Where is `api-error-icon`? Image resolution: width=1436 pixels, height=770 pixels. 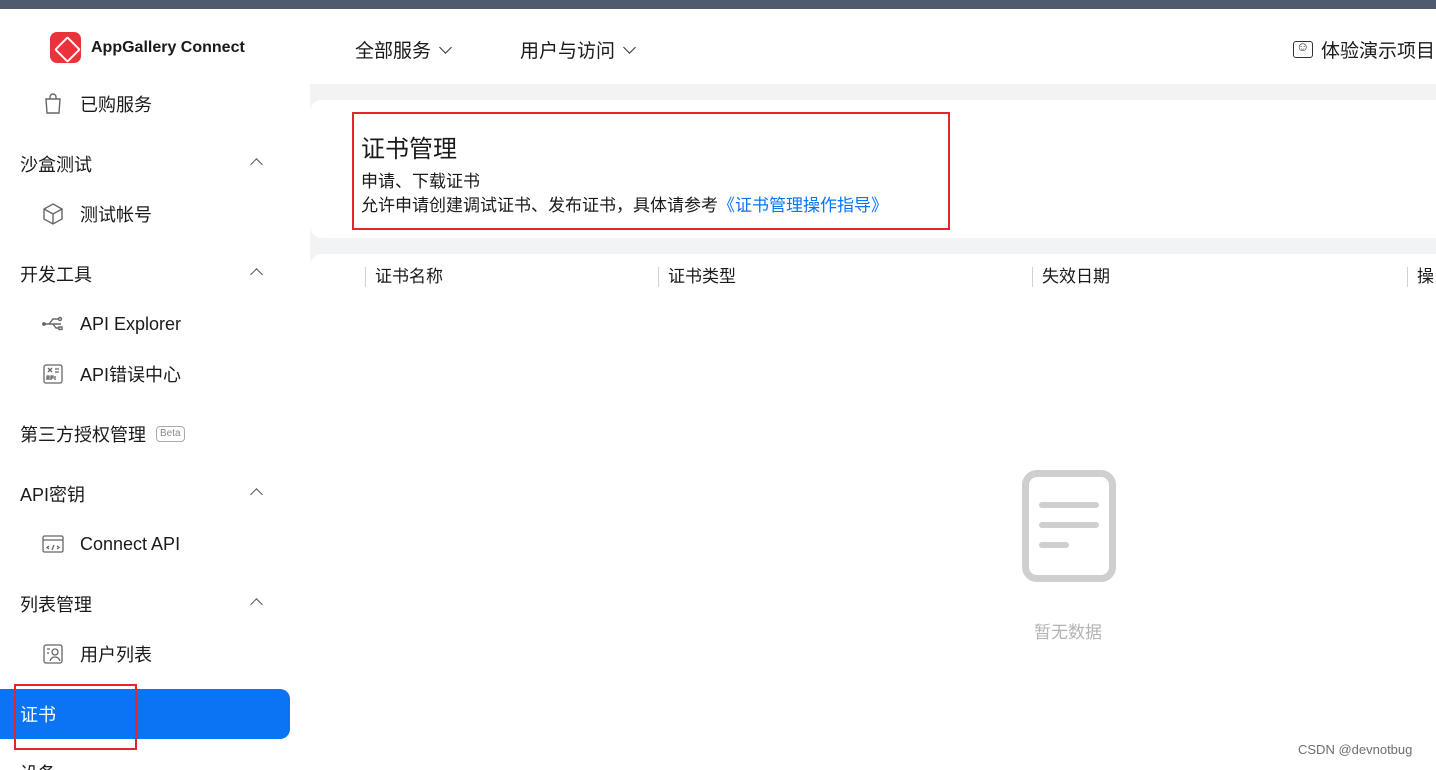 api-error-icon is located at coordinates (53, 374).